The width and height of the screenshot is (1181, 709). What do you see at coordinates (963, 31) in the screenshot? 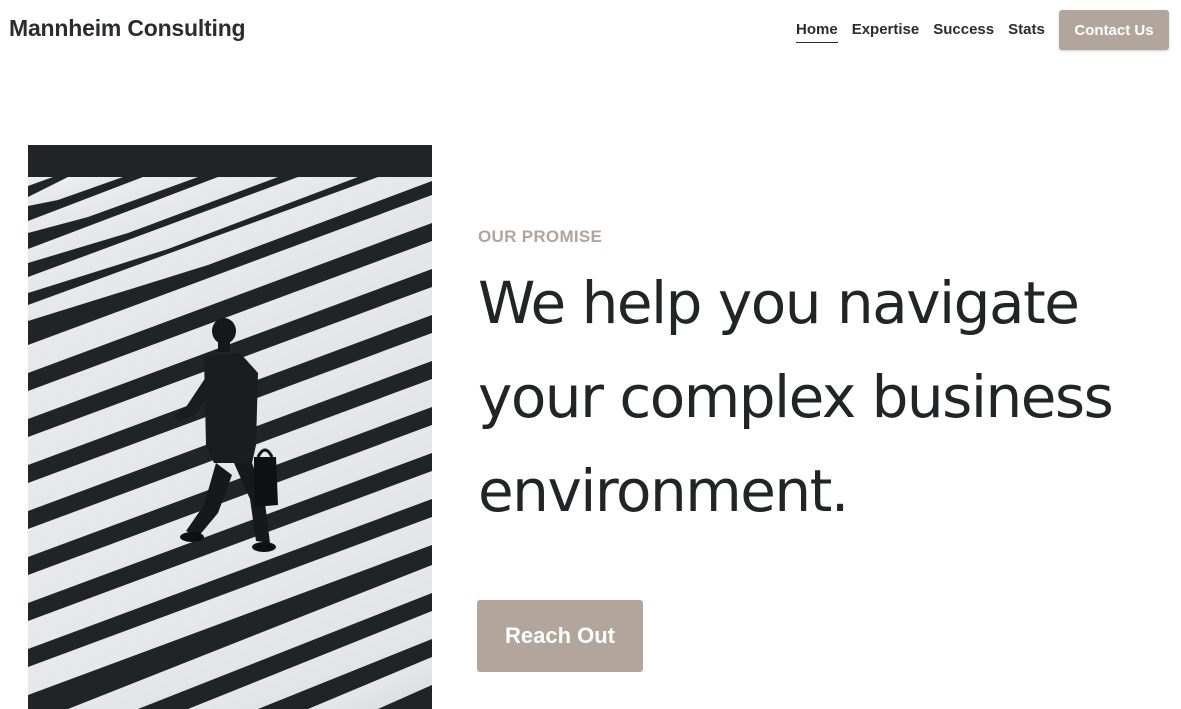
I see `nav-success-link: Success` at bounding box center [963, 31].